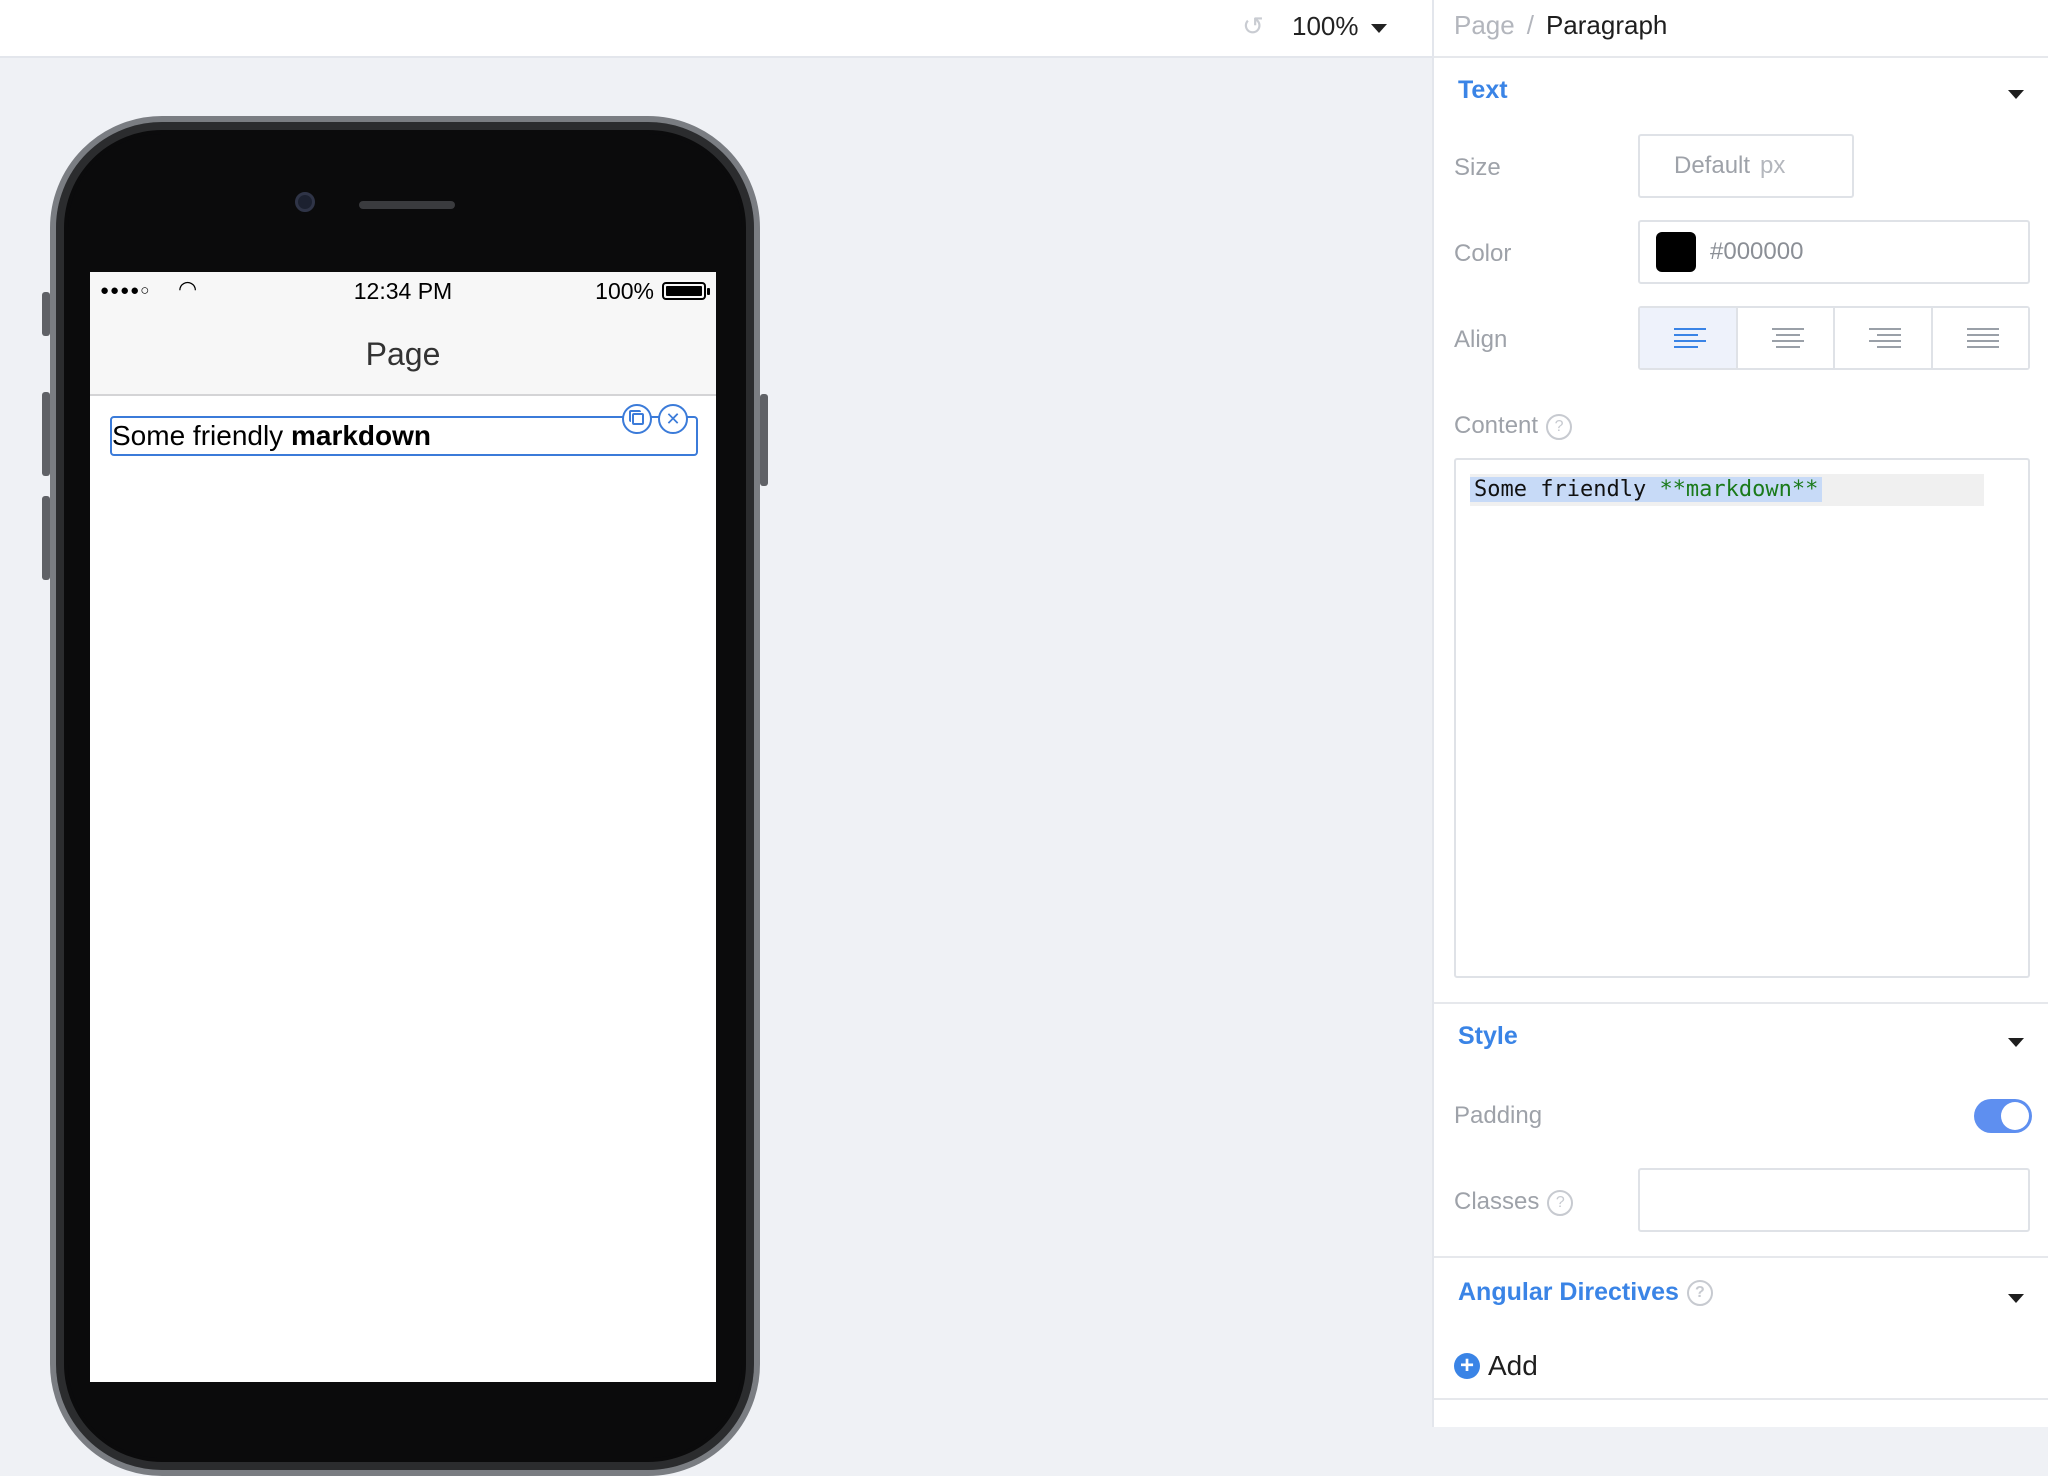 The height and width of the screenshot is (1476, 2048). What do you see at coordinates (1483, 90) in the screenshot?
I see `text-section-header: Text` at bounding box center [1483, 90].